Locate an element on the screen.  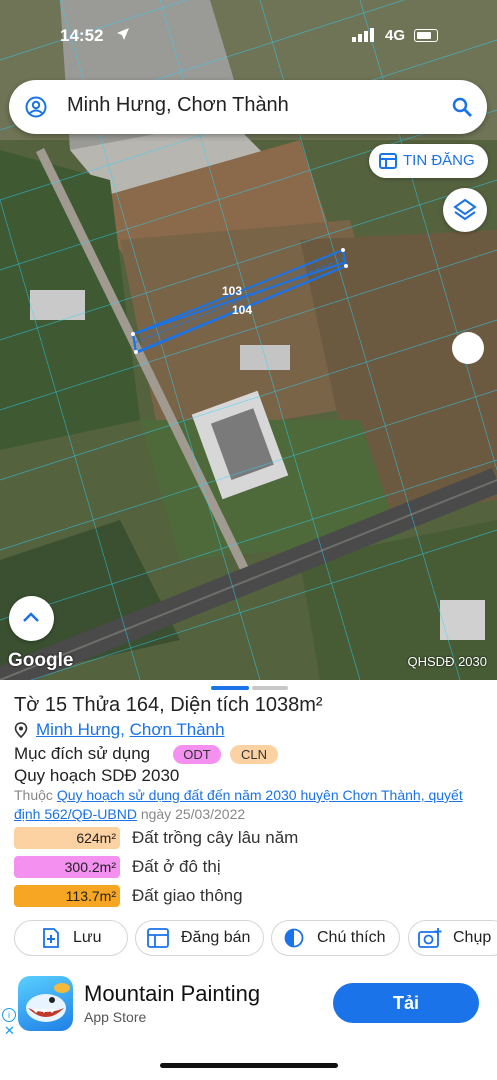
ad-info-icon: i is located at coordinates (9, 1015).